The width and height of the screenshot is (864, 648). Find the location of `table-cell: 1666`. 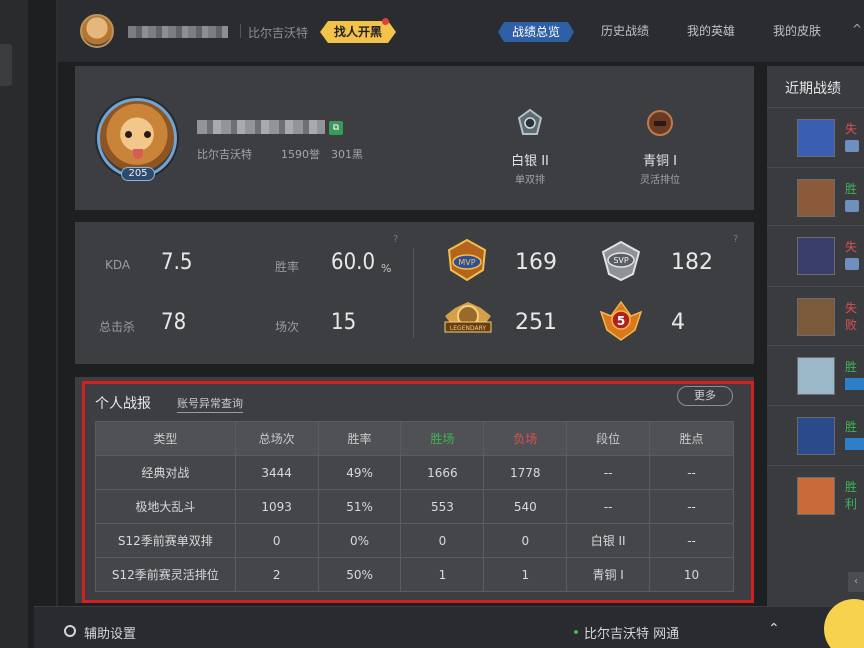

table-cell: 1666 is located at coordinates (442, 472).